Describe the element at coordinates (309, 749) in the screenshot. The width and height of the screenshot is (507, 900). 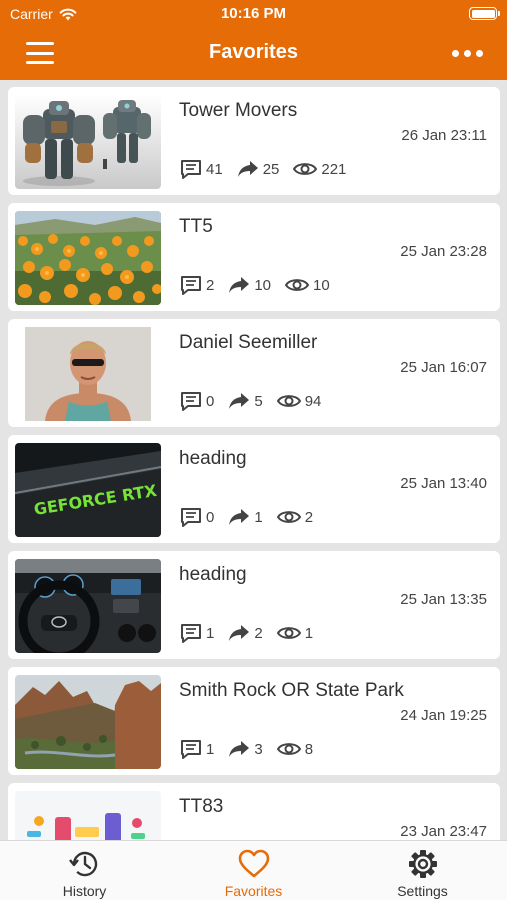
I see `view-count: 8` at that location.